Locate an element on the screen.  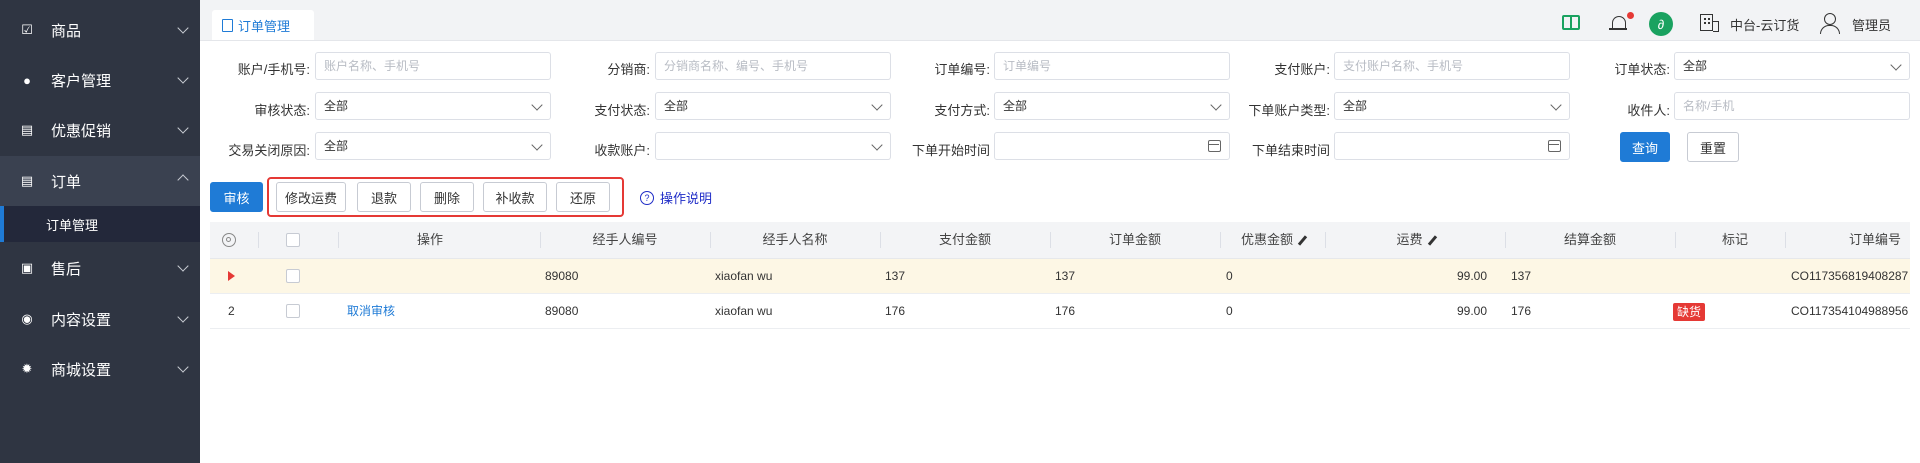
wechat-icon: ∂ is located at coordinates (1661, 24).